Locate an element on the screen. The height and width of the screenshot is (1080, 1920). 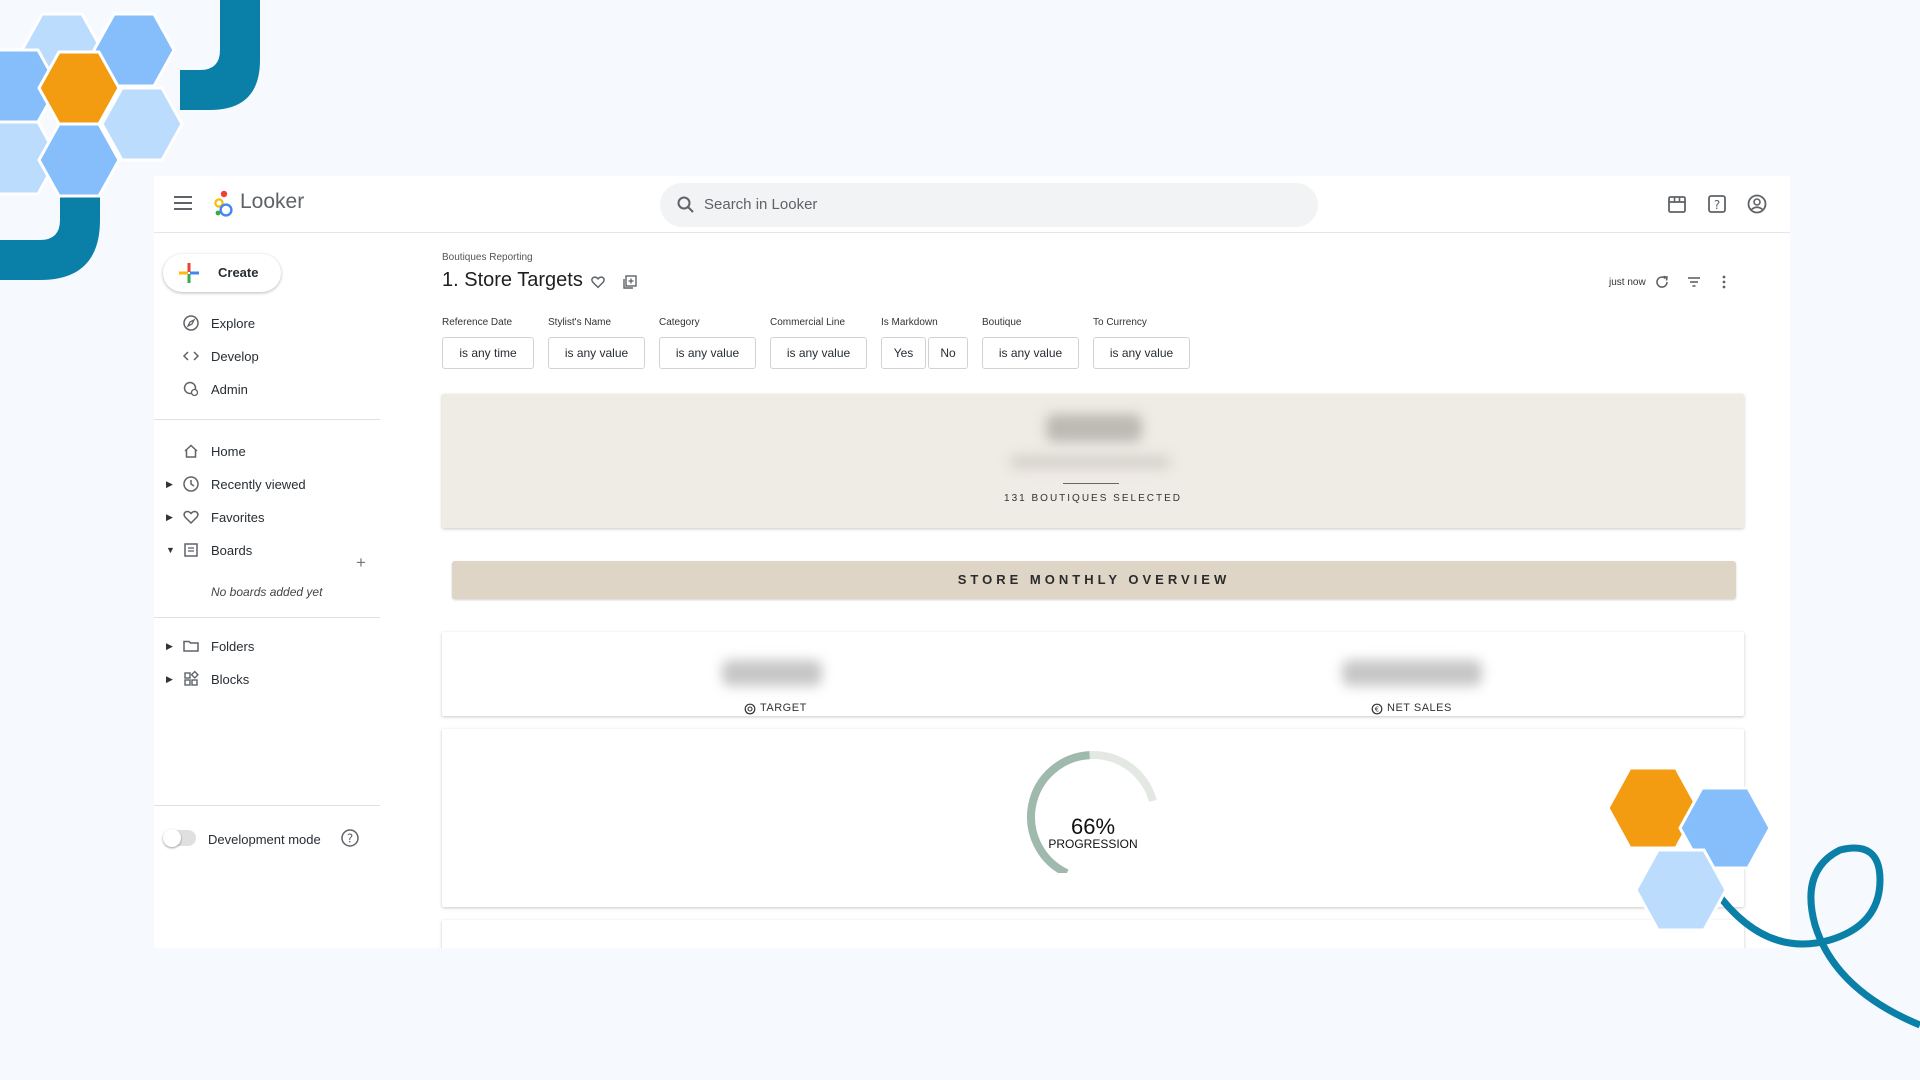
filter-stylist-name: is any value is located at coordinates (596, 353).